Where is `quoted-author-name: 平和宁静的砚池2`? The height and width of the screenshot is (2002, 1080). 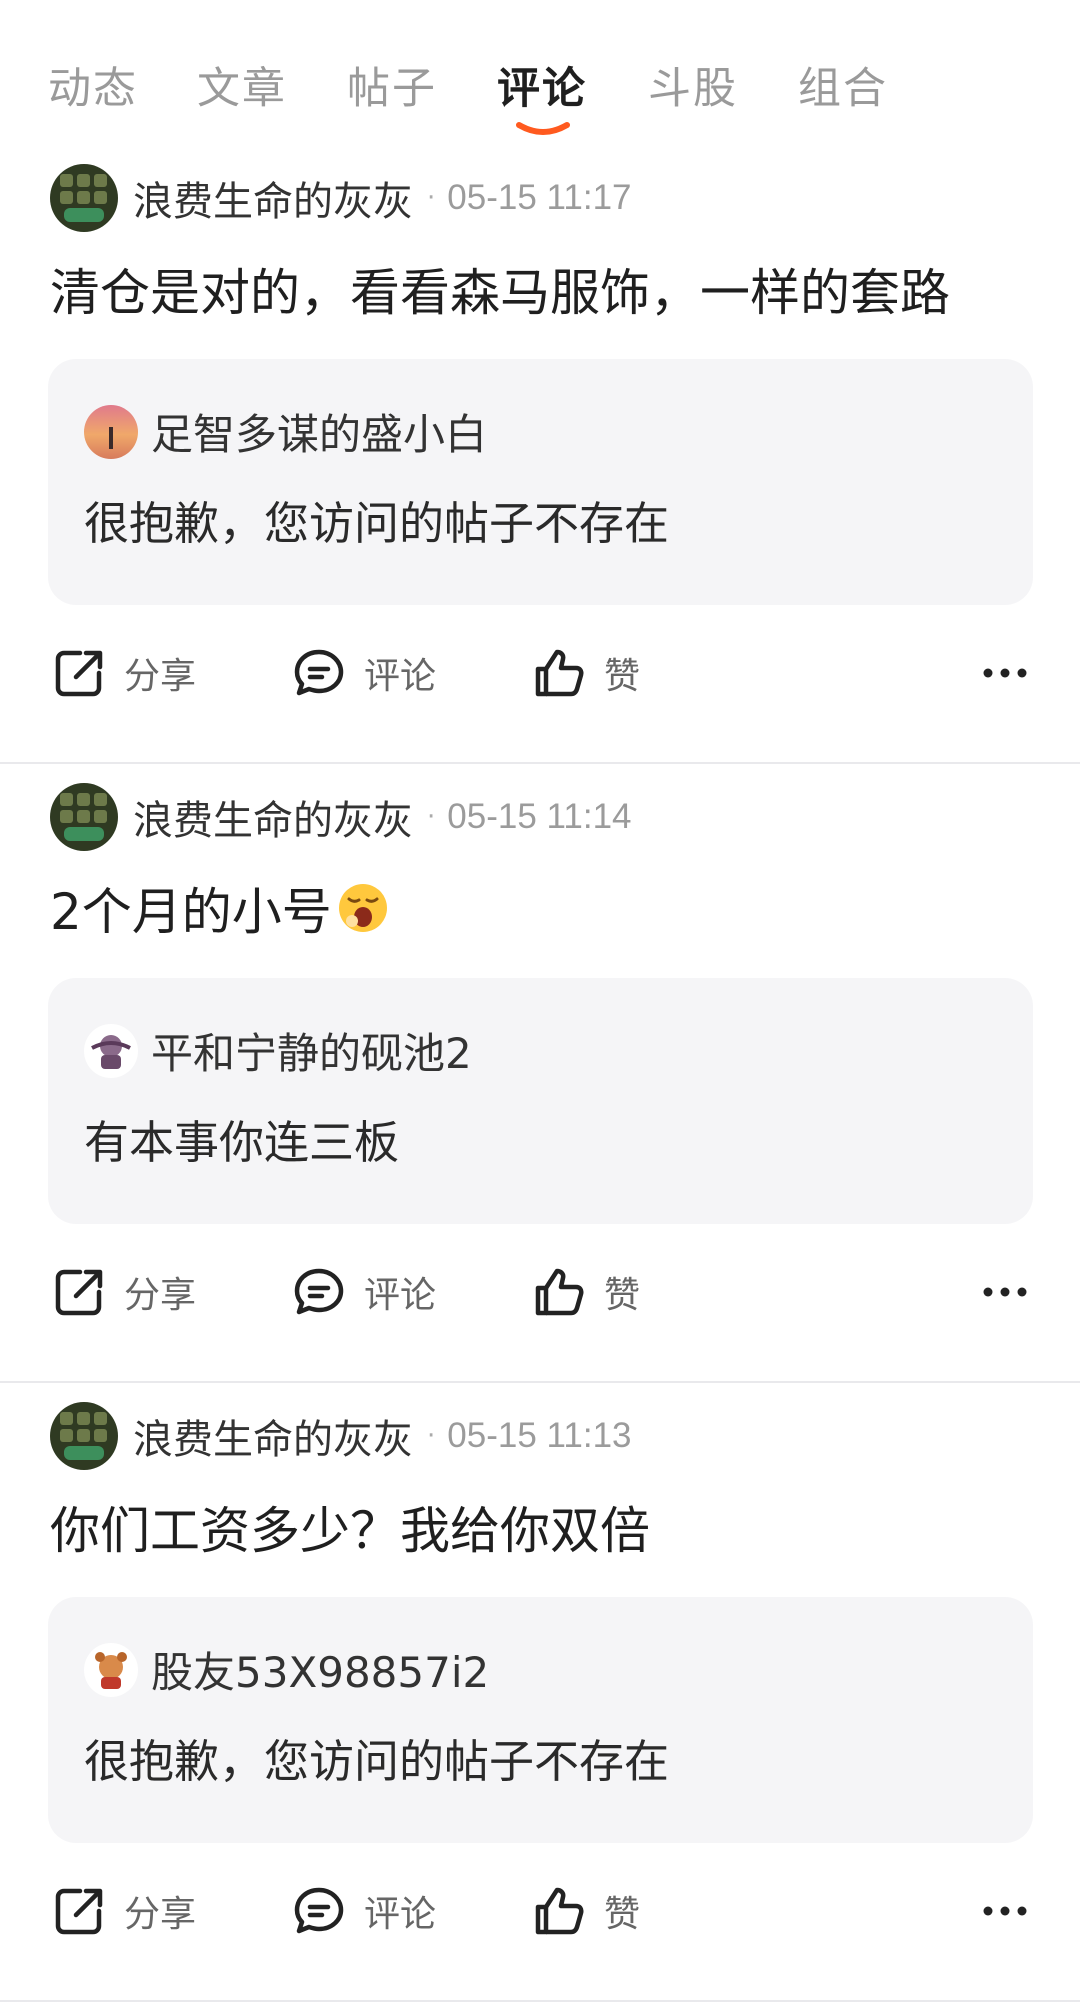
quoted-author-name: 平和宁静的砚池2 is located at coordinates (311, 1050).